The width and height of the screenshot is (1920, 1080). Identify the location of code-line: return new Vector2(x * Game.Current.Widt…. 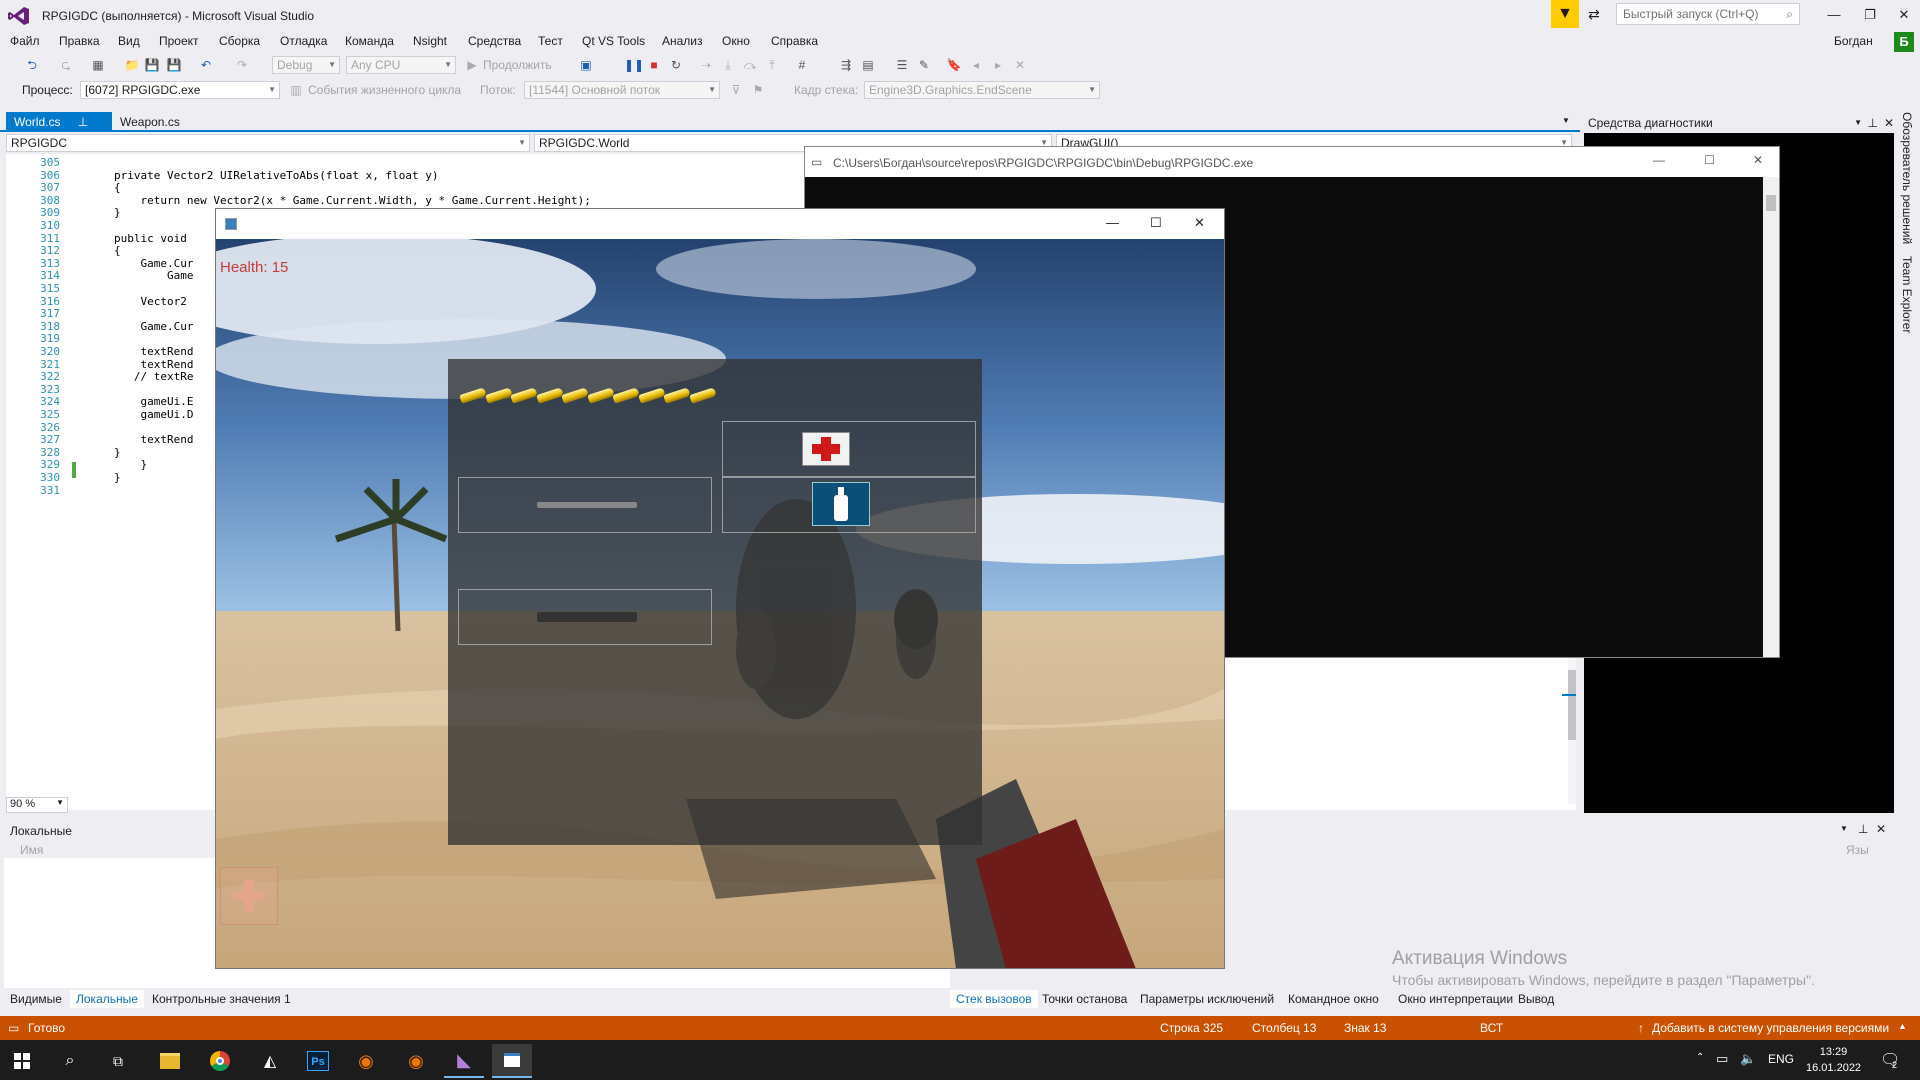
(352, 200).